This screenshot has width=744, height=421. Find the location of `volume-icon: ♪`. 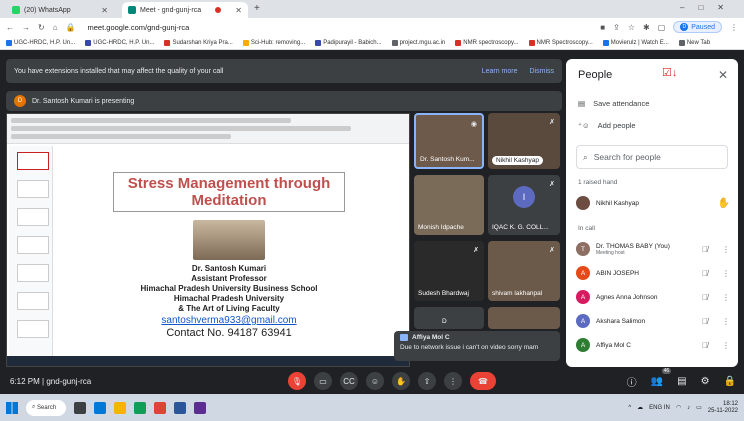

volume-icon: ♪ is located at coordinates (688, 408).